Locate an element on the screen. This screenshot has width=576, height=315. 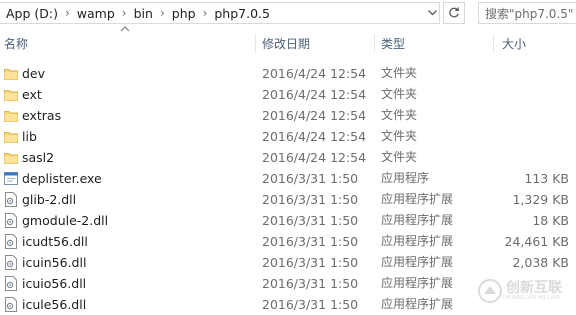
file-size: 2,038 KB is located at coordinates (540, 262).